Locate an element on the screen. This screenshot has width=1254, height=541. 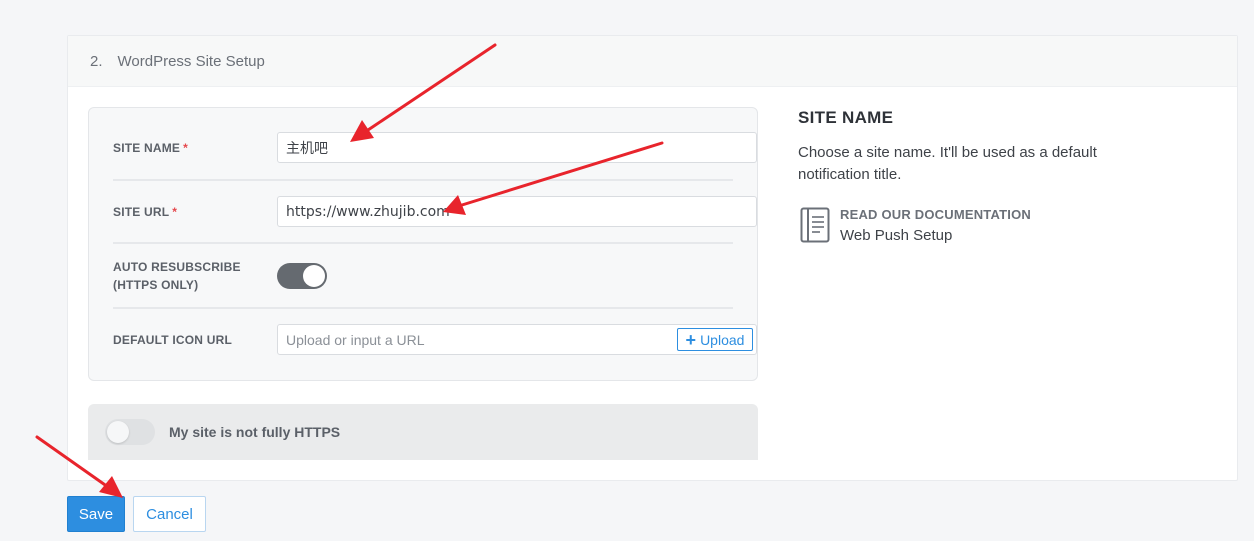
auto-resubscribe-label: AUTO RESUBSCRIBE (HTTPS ONLY) is located at coordinates (177, 276).